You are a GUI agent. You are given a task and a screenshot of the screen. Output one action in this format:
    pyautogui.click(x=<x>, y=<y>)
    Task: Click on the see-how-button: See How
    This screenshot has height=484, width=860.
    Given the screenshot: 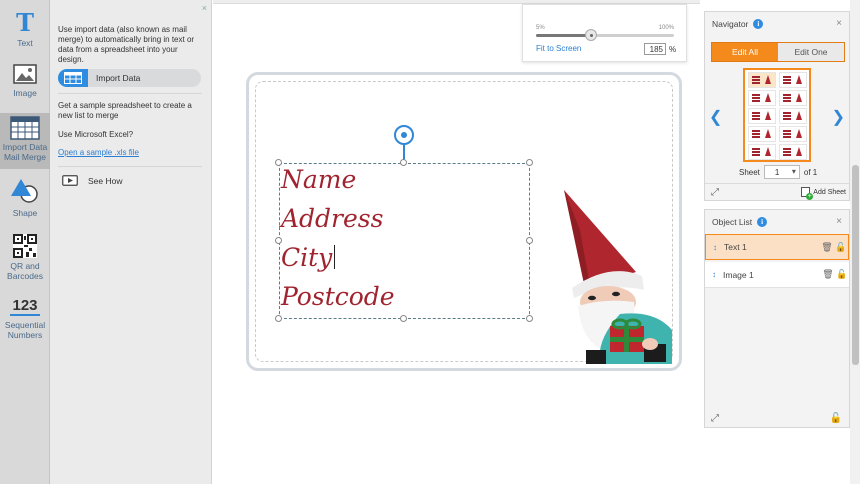 What is the action you would take?
    pyautogui.click(x=92, y=180)
    